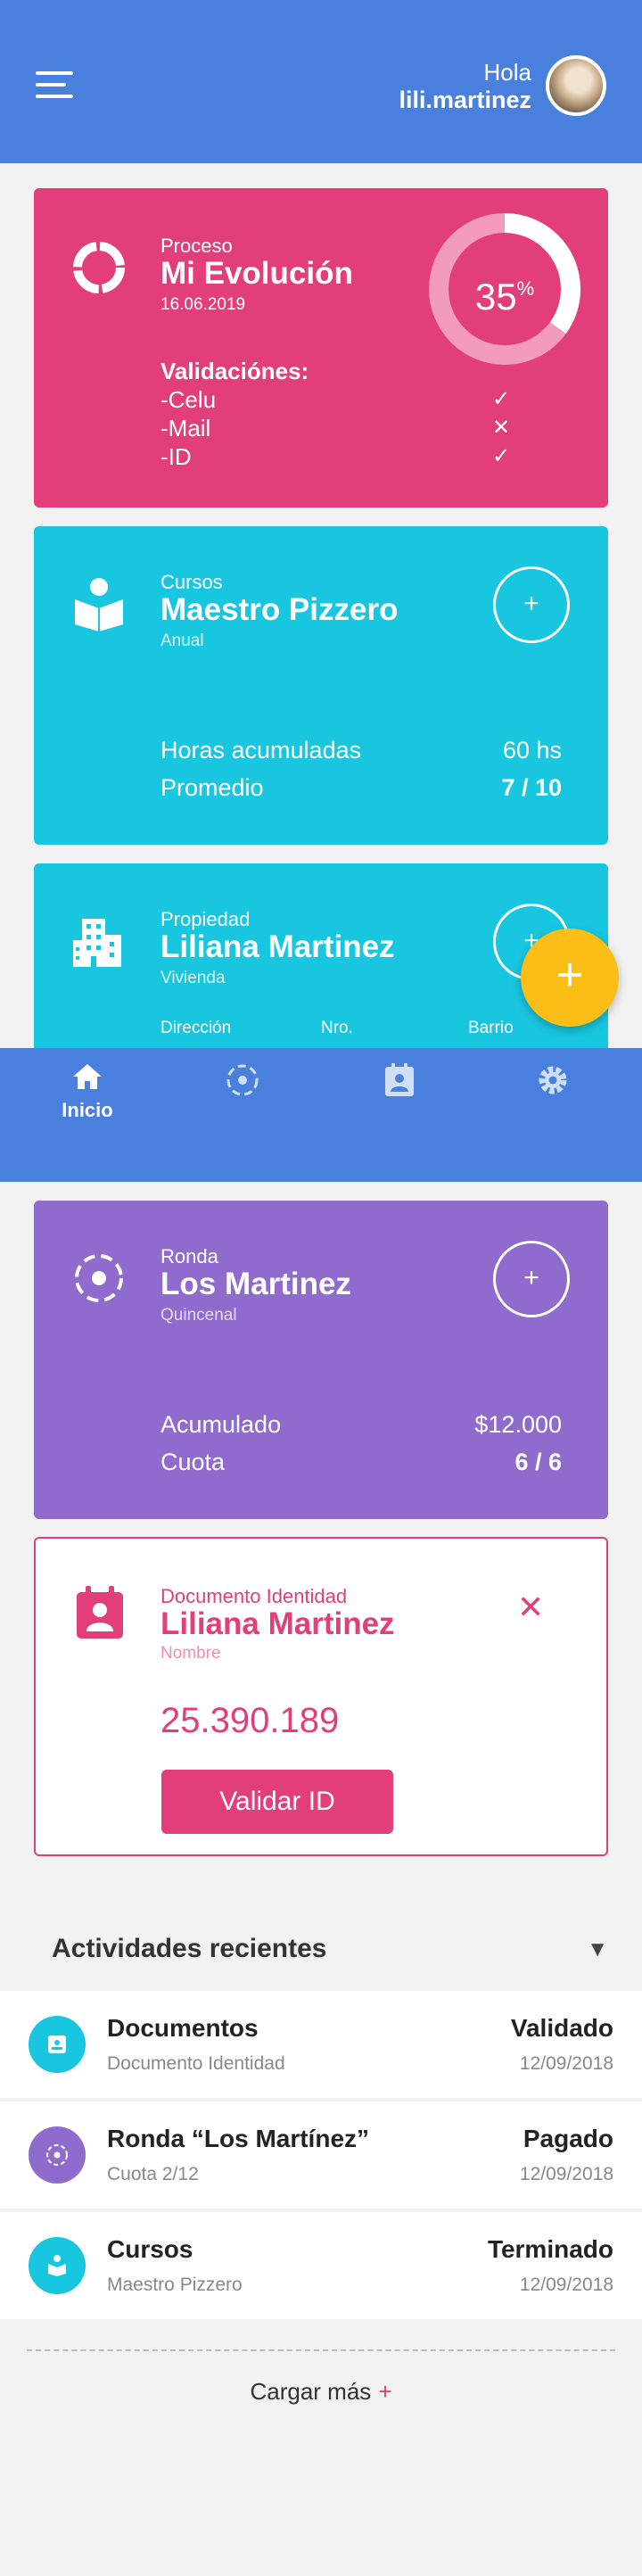 The image size is (642, 2576). I want to click on stat-label: Horas acumuladas, so click(261, 751).